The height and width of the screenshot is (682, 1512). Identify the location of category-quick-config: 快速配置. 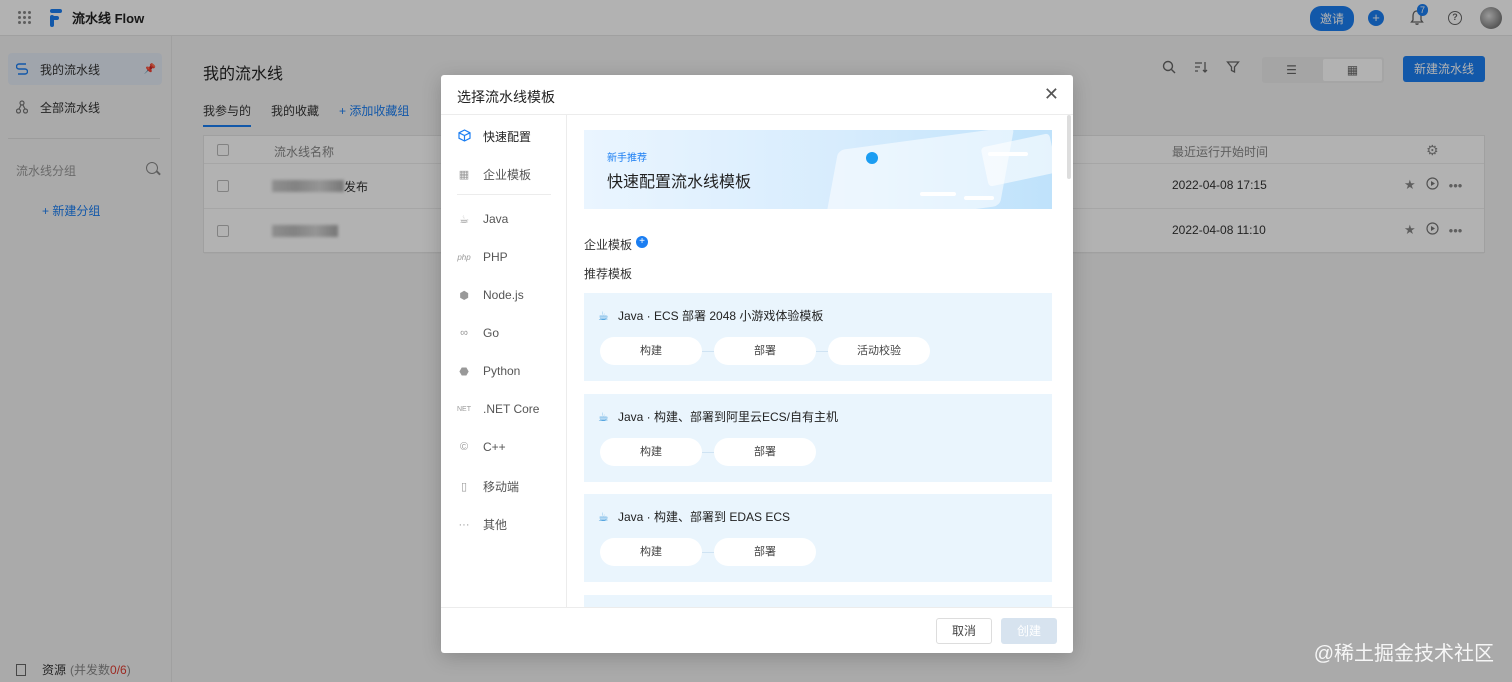
(494, 136).